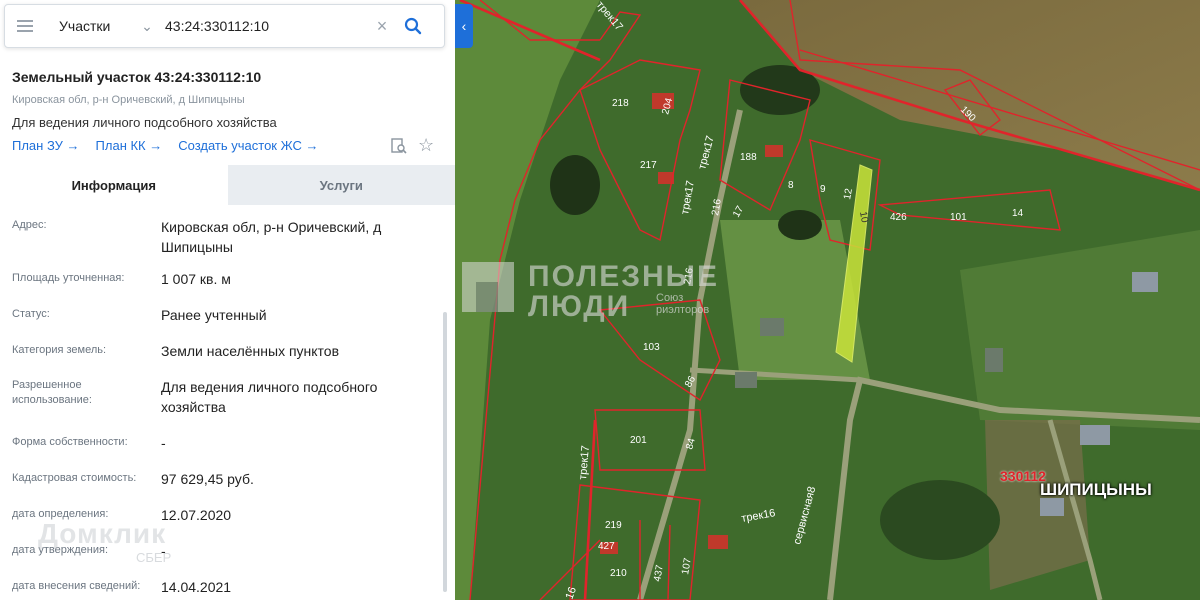 This screenshot has height=600, width=1200. What do you see at coordinates (613, 525) in the screenshot?
I see `parcel-label: 219` at bounding box center [613, 525].